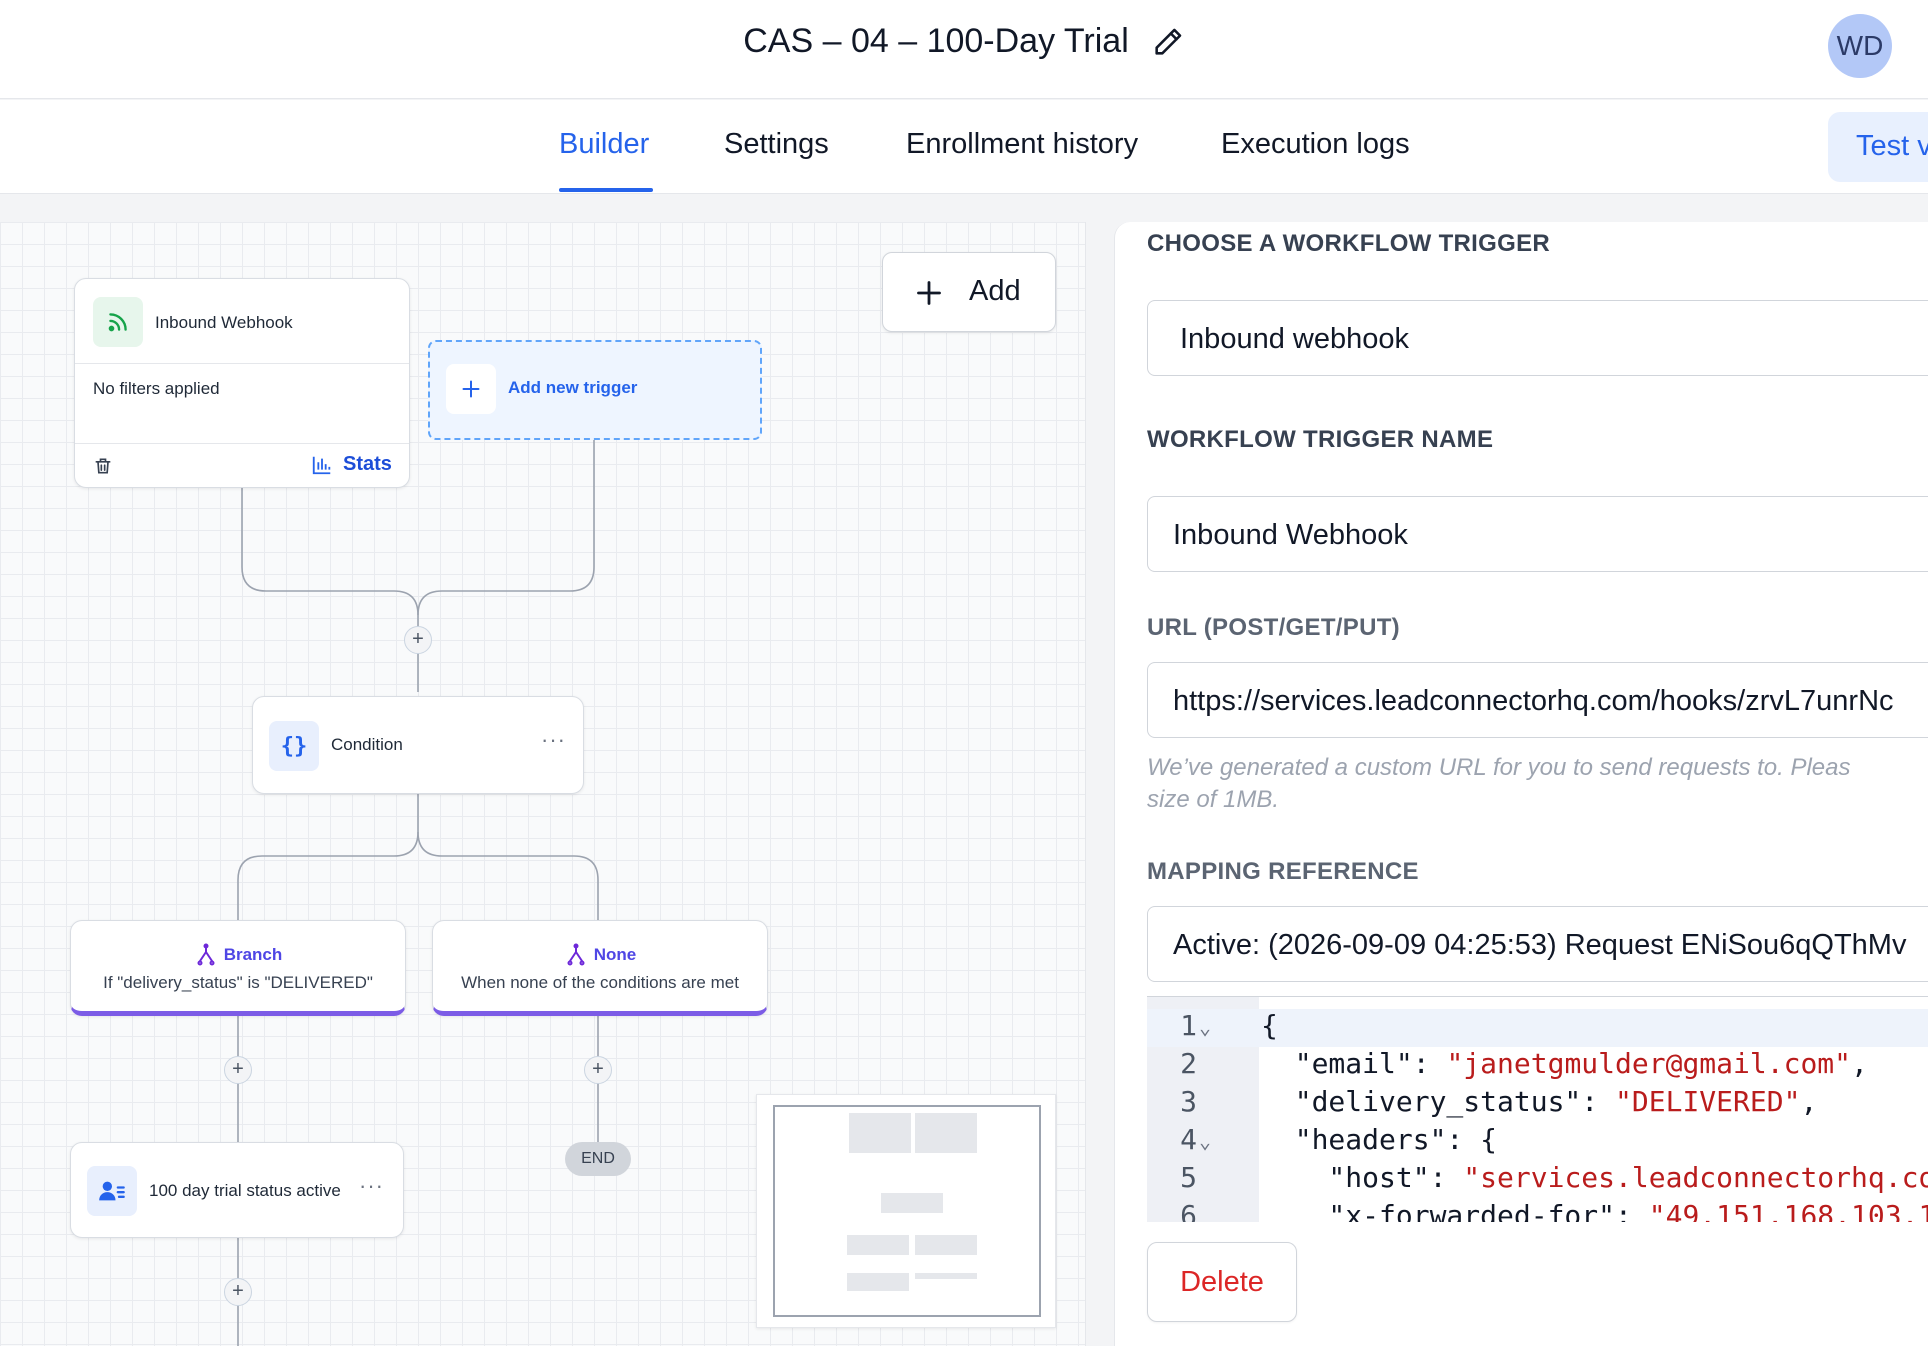 This screenshot has width=1928, height=1346. Describe the element at coordinates (1283, 871) in the screenshot. I see `mapping-section-label: MAPPING REFERENCE` at that location.